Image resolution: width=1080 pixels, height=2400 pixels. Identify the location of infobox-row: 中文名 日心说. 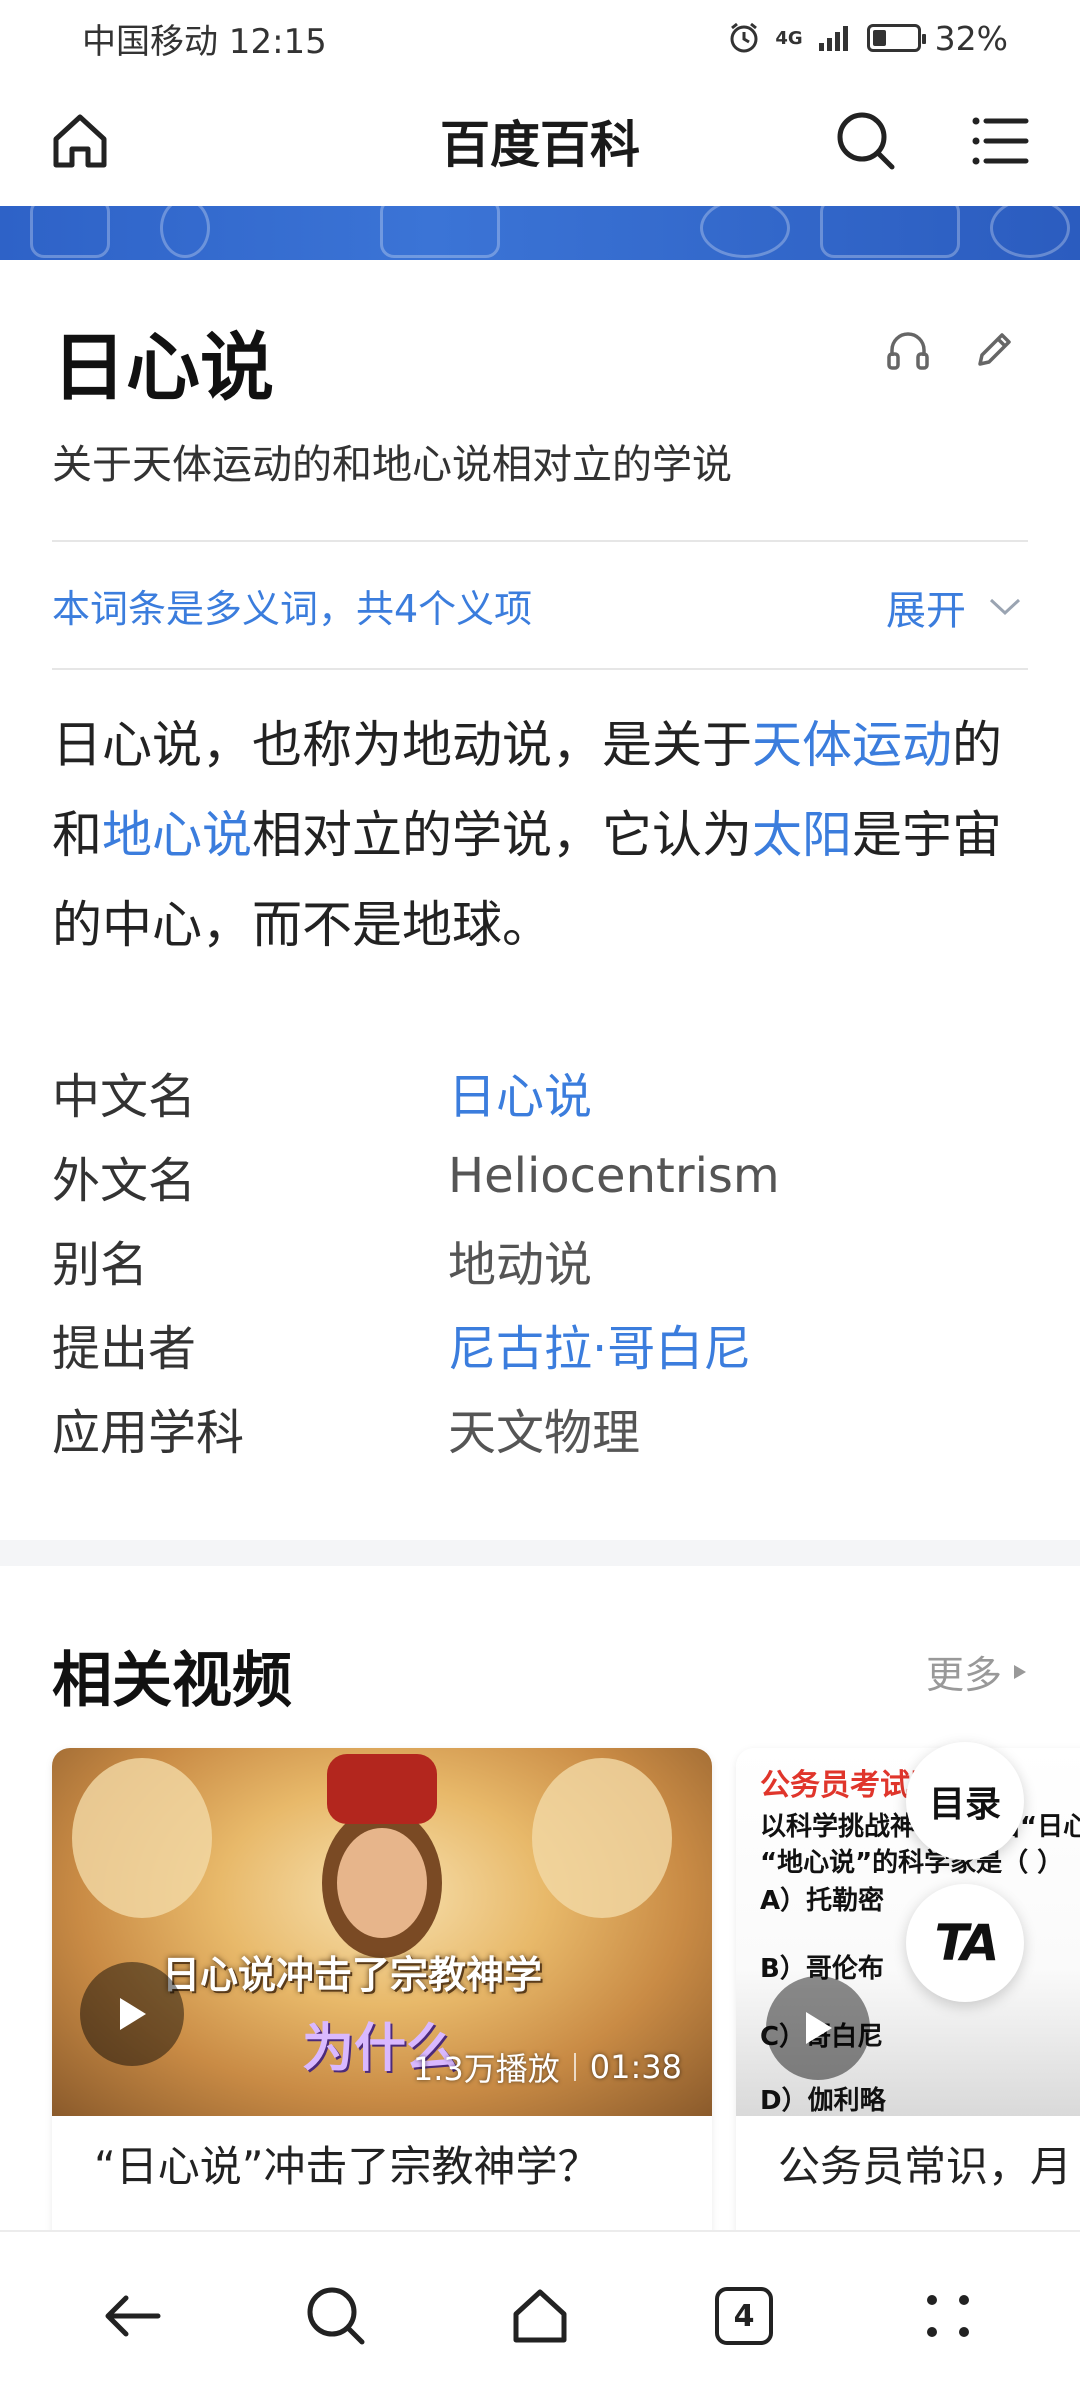
(540, 1092).